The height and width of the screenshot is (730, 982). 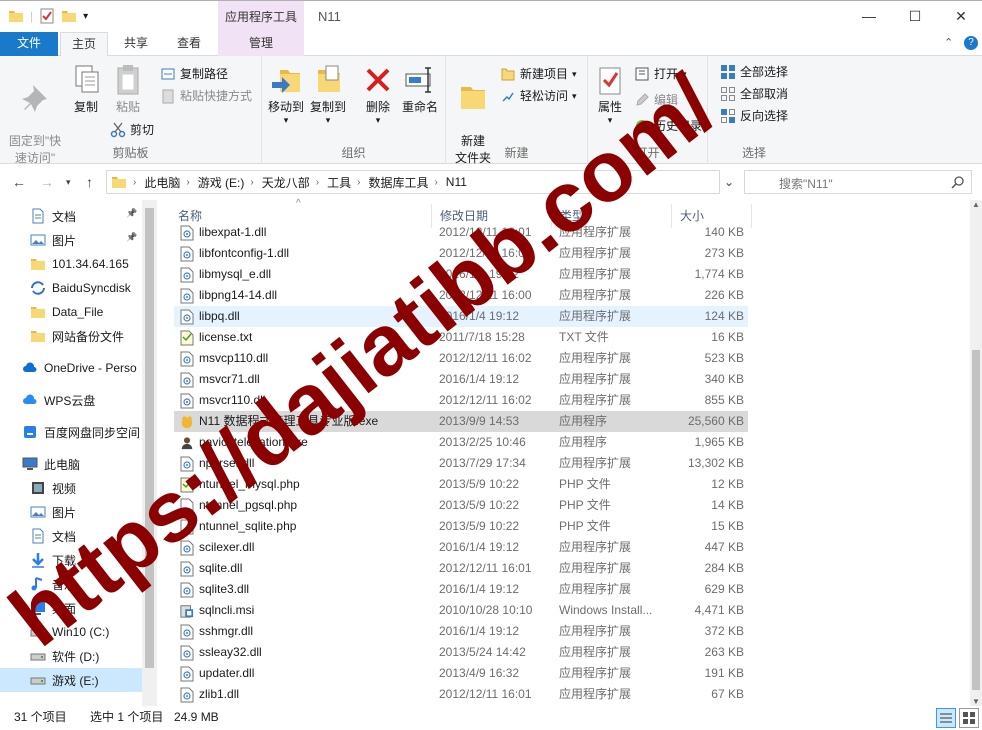 I want to click on clipboard-icon, so click(x=128, y=80).